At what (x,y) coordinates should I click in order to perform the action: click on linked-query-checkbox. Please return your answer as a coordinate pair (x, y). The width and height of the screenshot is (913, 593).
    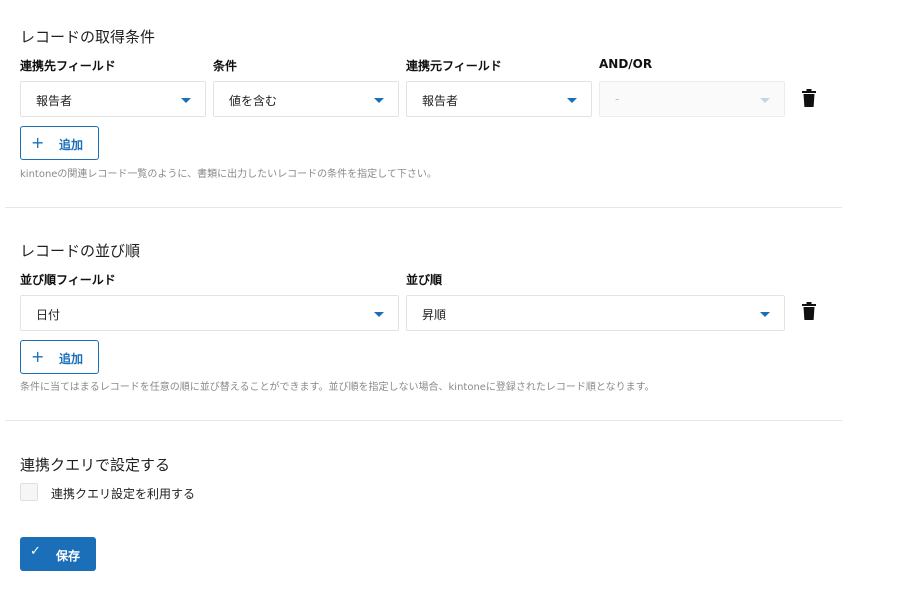
    Looking at the image, I should click on (29, 492).